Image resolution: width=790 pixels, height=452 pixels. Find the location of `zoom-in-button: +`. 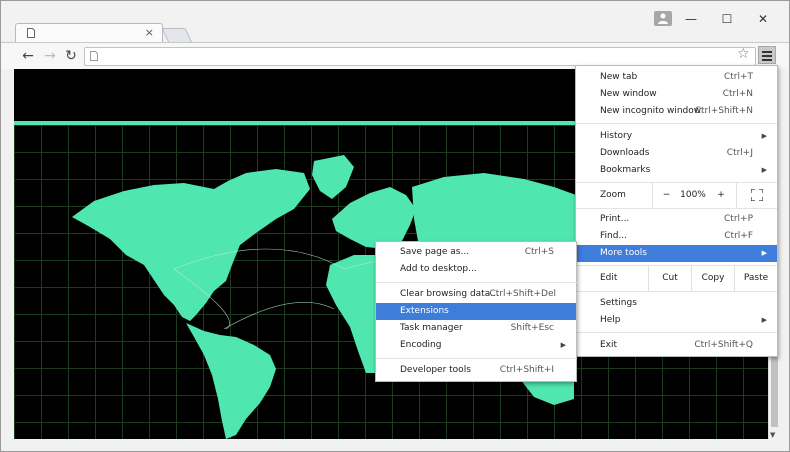

zoom-in-button: + is located at coordinates (721, 195).